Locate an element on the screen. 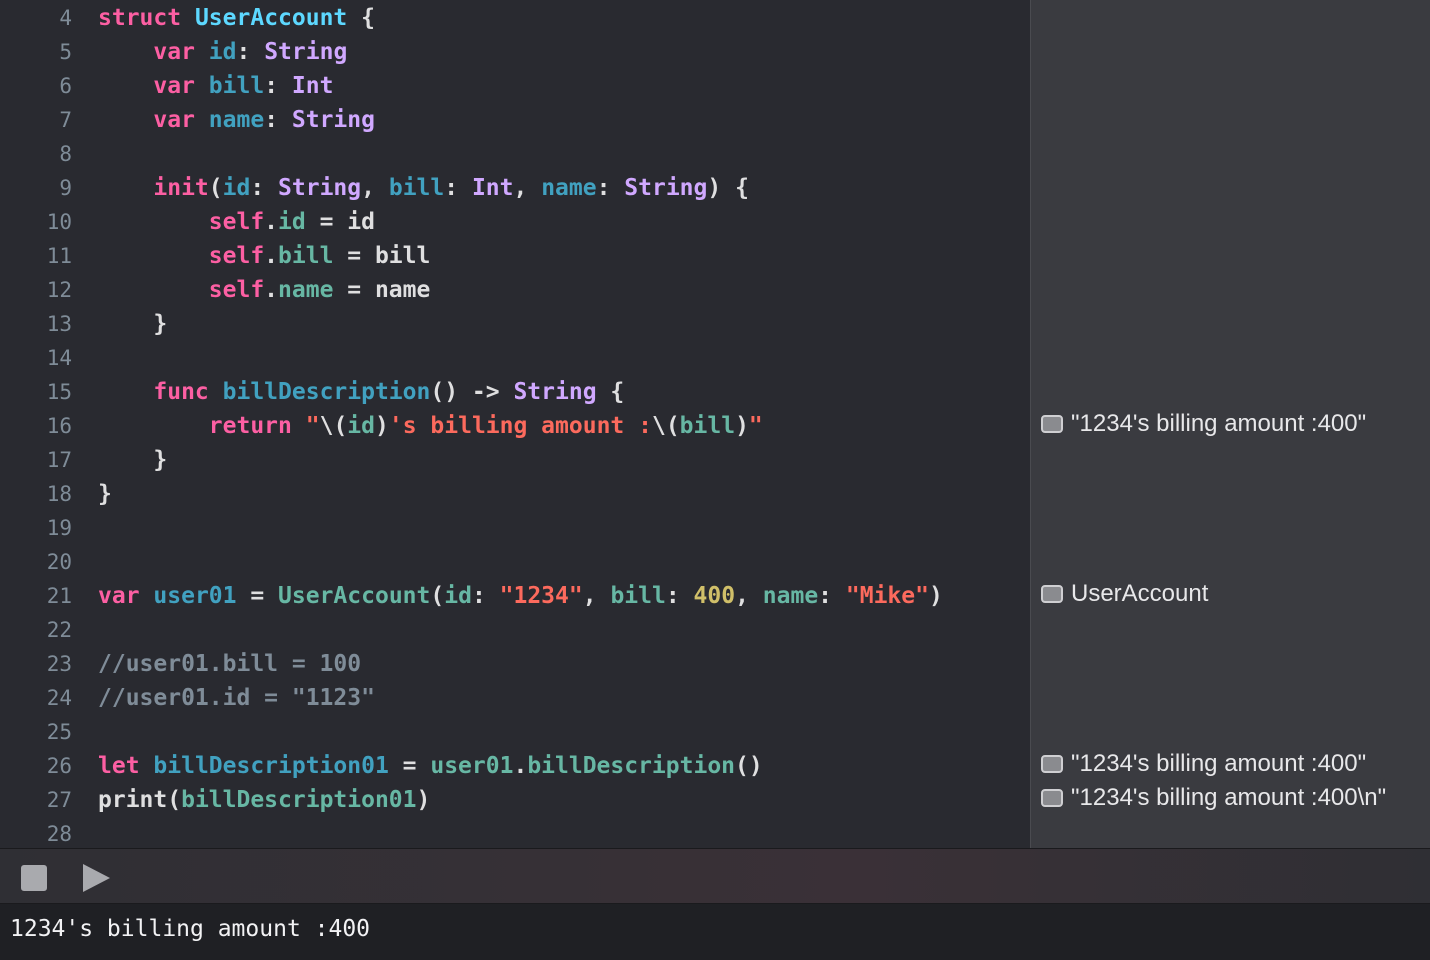 This screenshot has width=1430, height=960. result-value: "1234's billing amount :400\n" is located at coordinates (1213, 798).